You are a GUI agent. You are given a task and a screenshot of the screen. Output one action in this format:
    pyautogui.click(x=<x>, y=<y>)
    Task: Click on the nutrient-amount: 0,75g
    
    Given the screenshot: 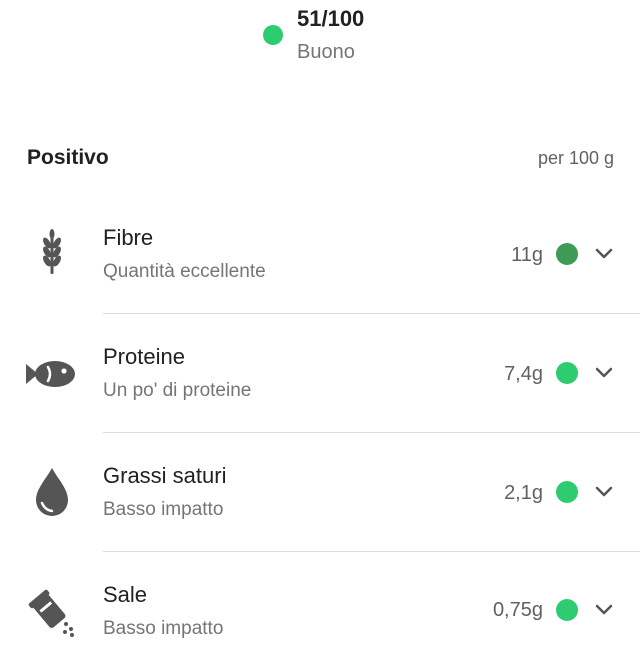 What is the action you would take?
    pyautogui.click(x=517, y=610)
    